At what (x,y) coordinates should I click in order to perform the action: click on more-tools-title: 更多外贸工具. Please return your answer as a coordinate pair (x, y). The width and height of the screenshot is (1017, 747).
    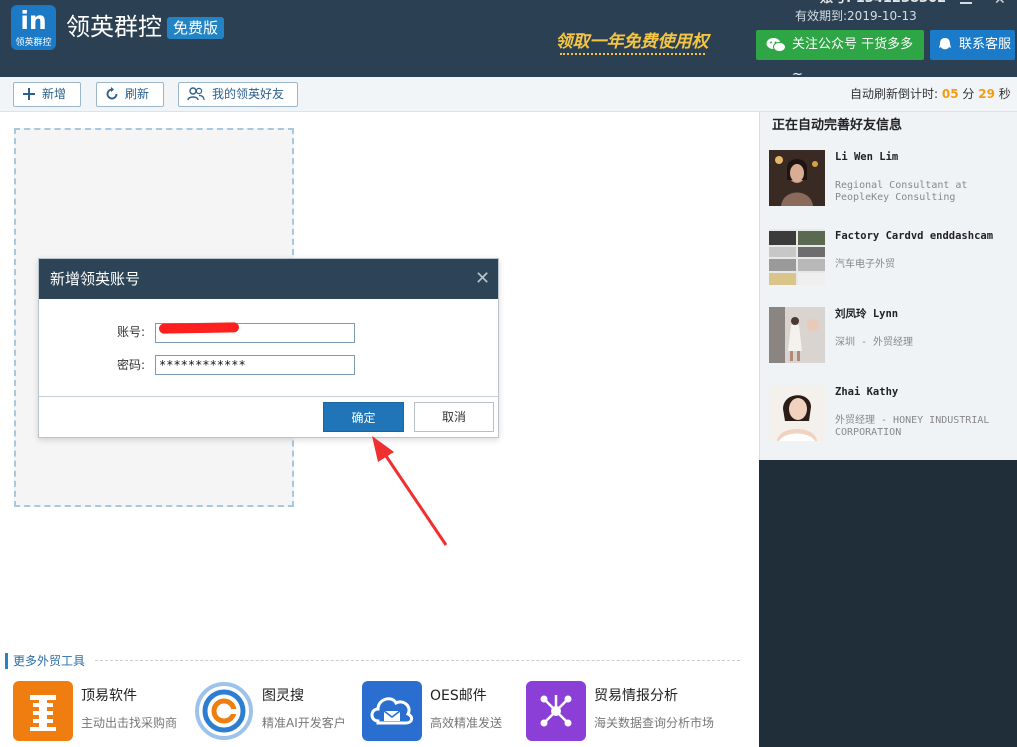
    Looking at the image, I should click on (45, 661).